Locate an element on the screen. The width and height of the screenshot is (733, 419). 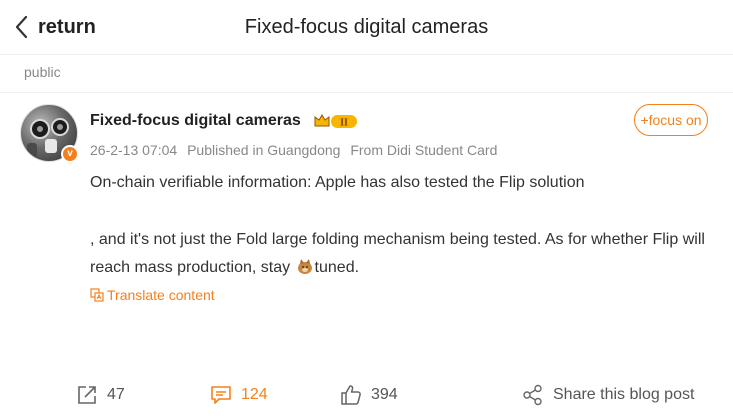
visibility-label: public is located at coordinates (42, 72).